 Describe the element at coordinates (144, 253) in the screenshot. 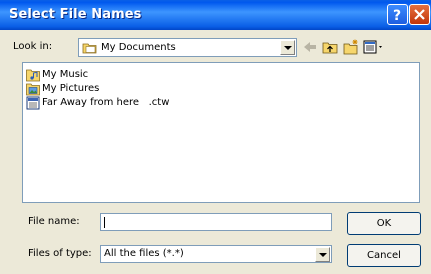

I see `file-type-value: All the files (*.*)` at that location.